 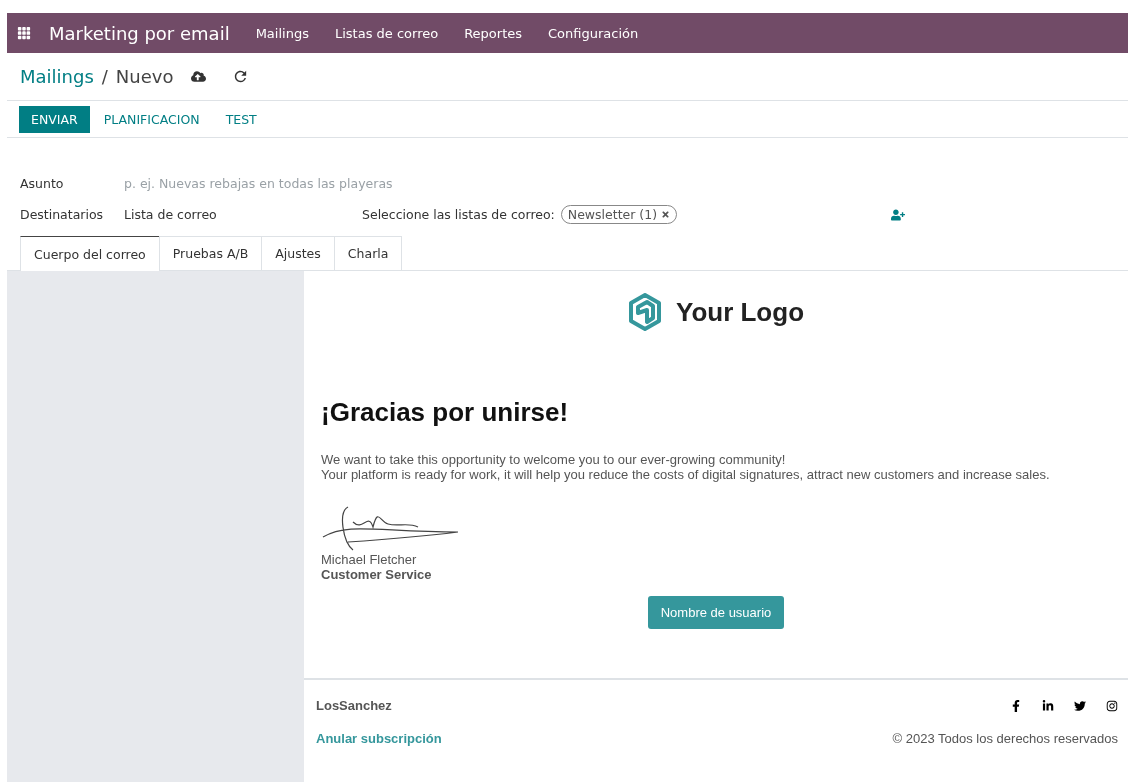 What do you see at coordinates (139, 33) in the screenshot?
I see `app-name: Marketing por email` at bounding box center [139, 33].